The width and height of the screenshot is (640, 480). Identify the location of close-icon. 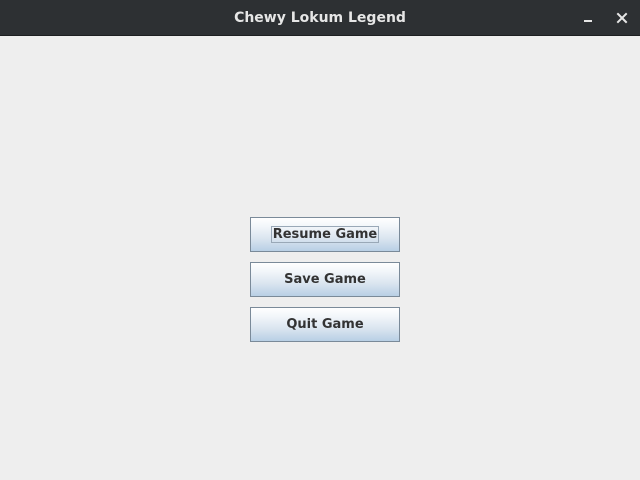
(622, 18).